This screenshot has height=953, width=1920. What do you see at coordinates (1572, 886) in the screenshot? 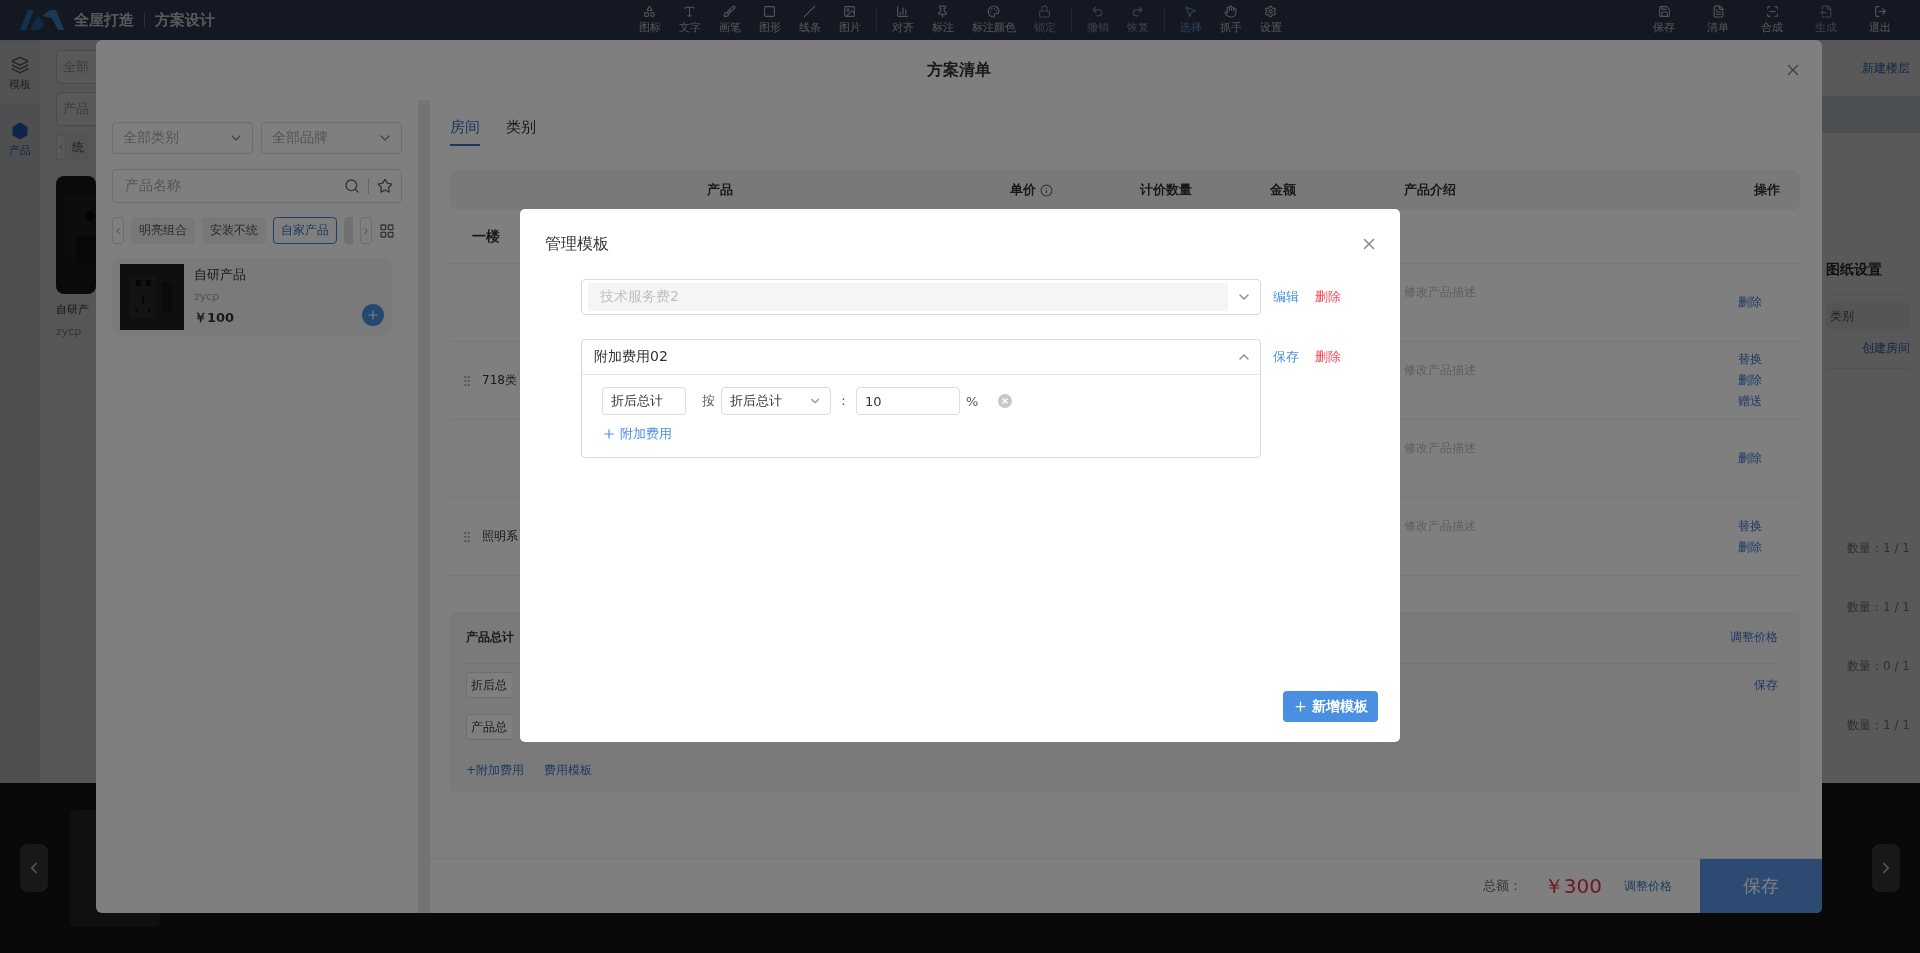
I see `total-amount: ￥300` at bounding box center [1572, 886].